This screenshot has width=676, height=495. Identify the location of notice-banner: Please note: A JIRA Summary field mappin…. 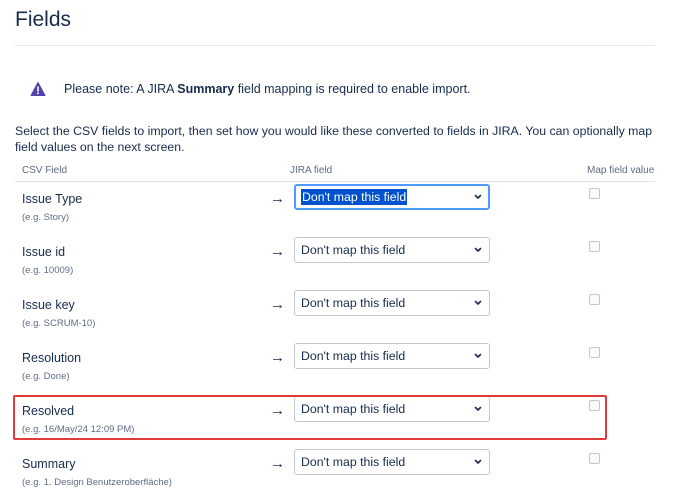
(250, 89).